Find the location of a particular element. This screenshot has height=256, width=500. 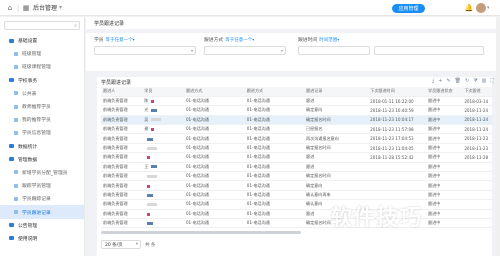

delete-icon: 🗑 is located at coordinates (458, 81).